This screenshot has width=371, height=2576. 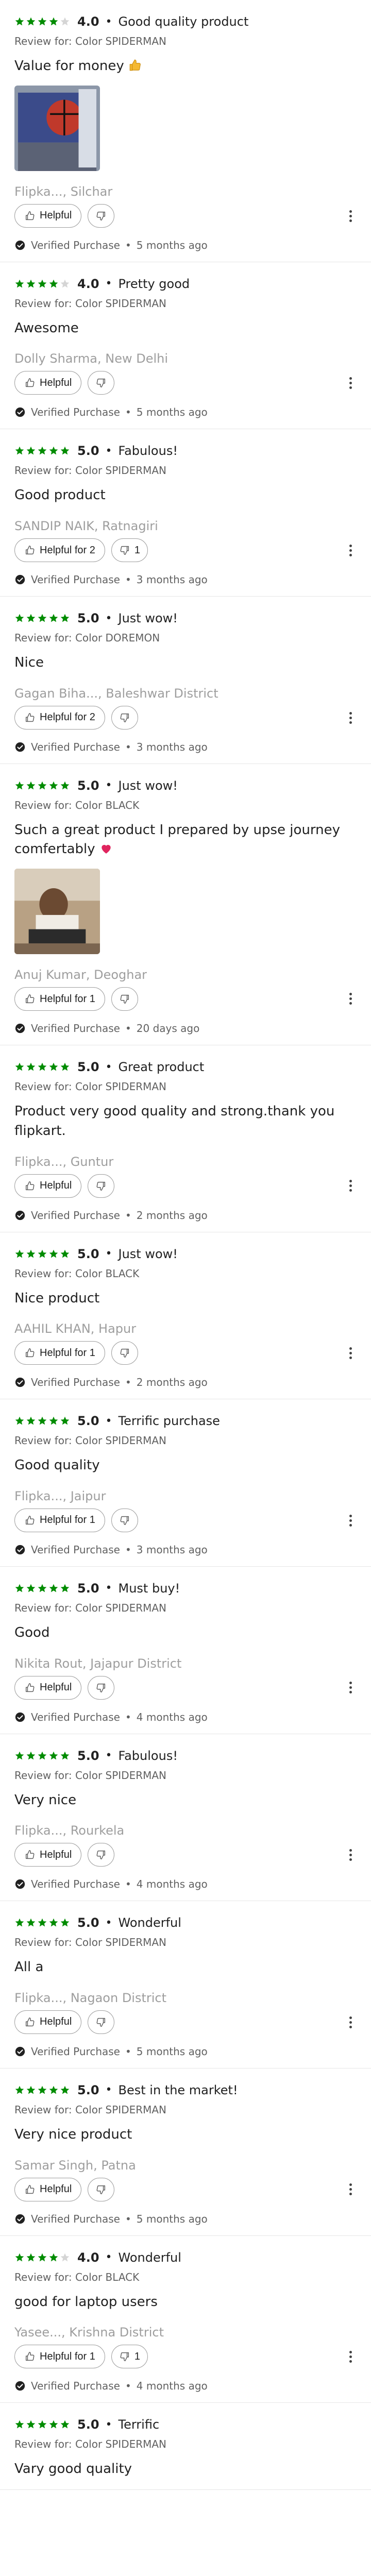 What do you see at coordinates (185, 1855) in the screenshot?
I see `review-actions: Helpful` at bounding box center [185, 1855].